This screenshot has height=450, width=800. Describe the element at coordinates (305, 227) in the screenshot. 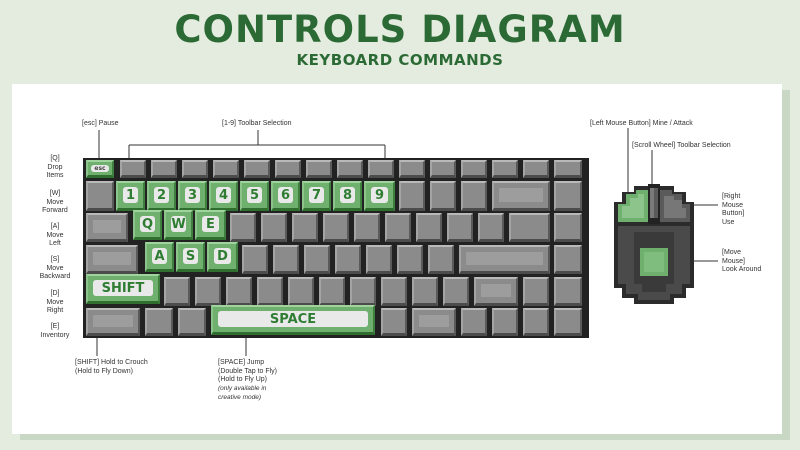

I see `key-y` at that location.